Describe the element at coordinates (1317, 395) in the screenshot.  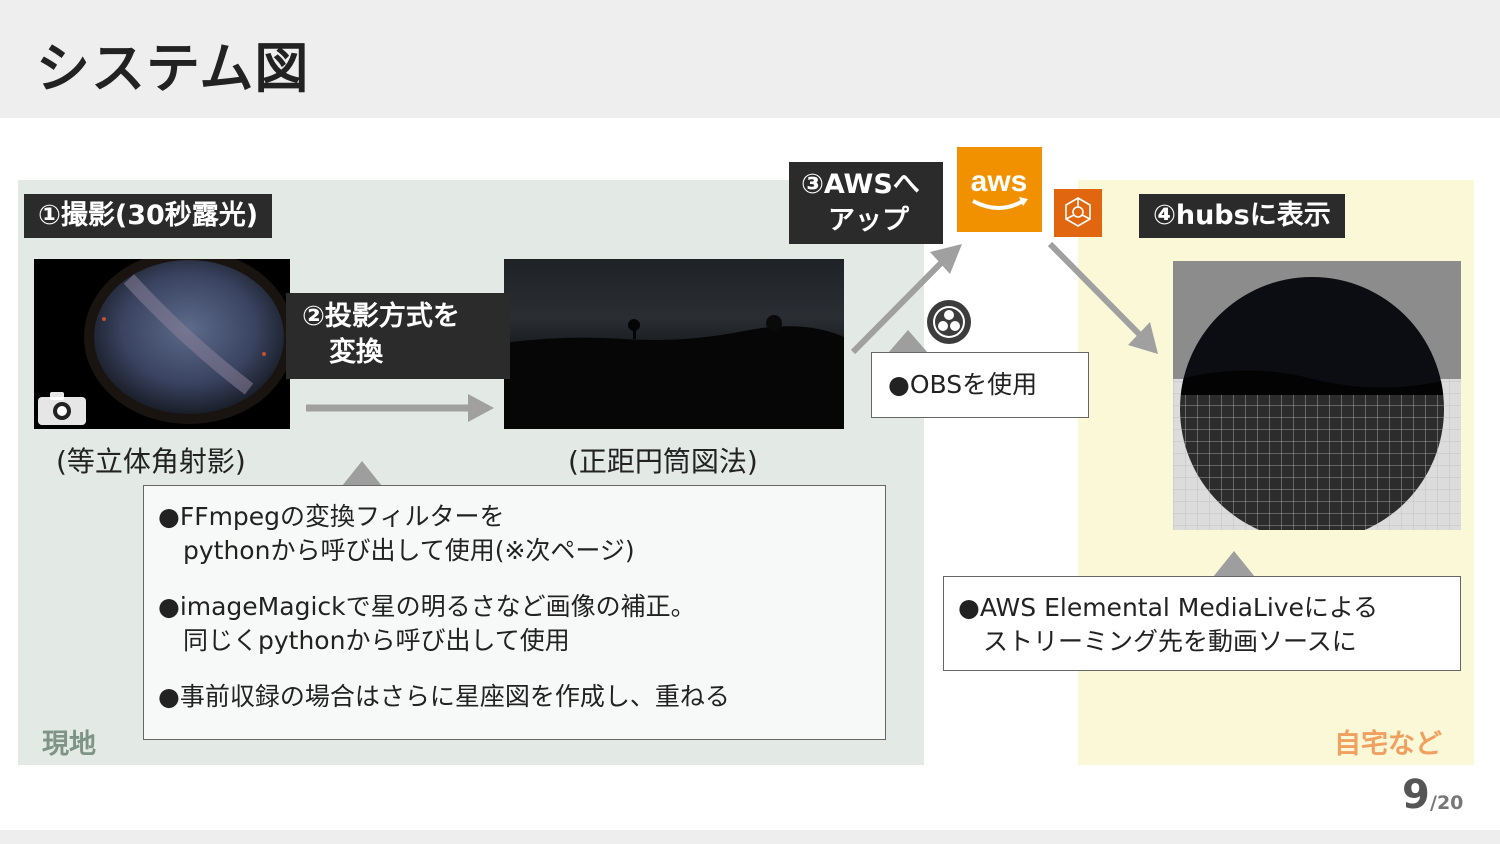
I see `hubs-image` at that location.